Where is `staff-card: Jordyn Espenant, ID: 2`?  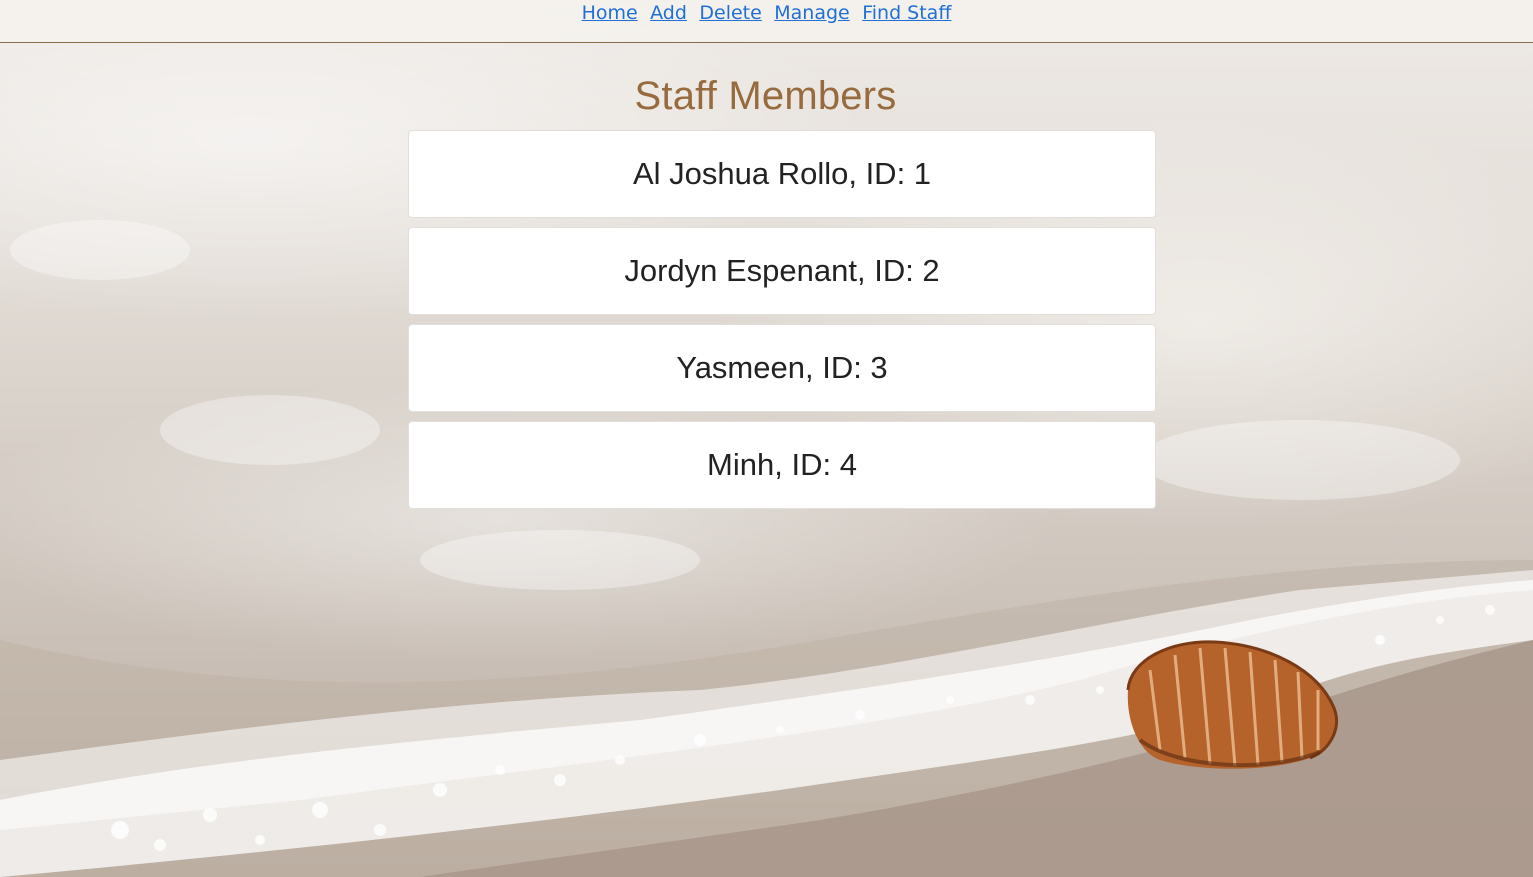
staff-card: Jordyn Espenant, ID: 2 is located at coordinates (782, 271).